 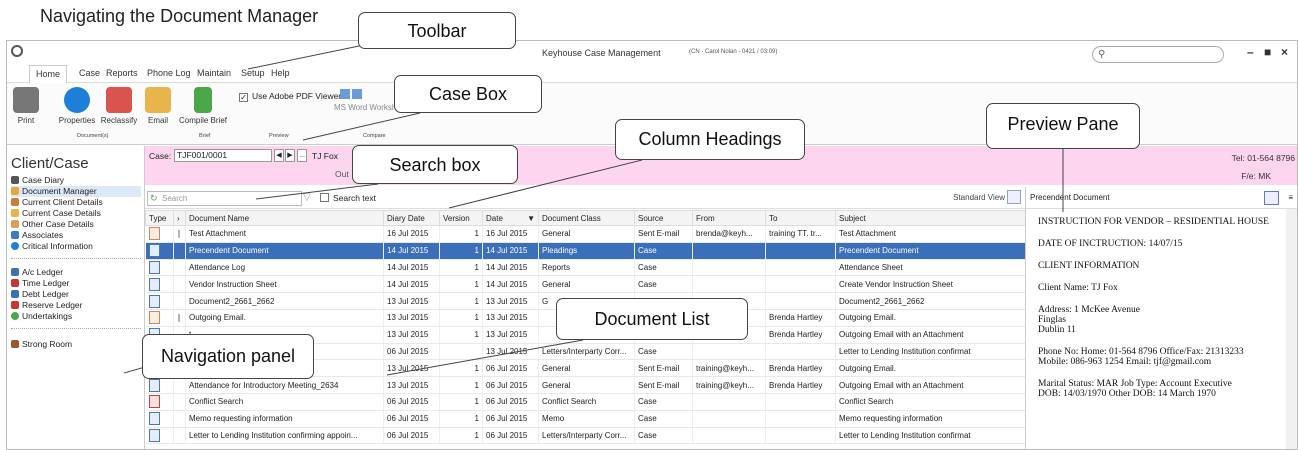 I want to click on column-header: Type, so click(x=159, y=218).